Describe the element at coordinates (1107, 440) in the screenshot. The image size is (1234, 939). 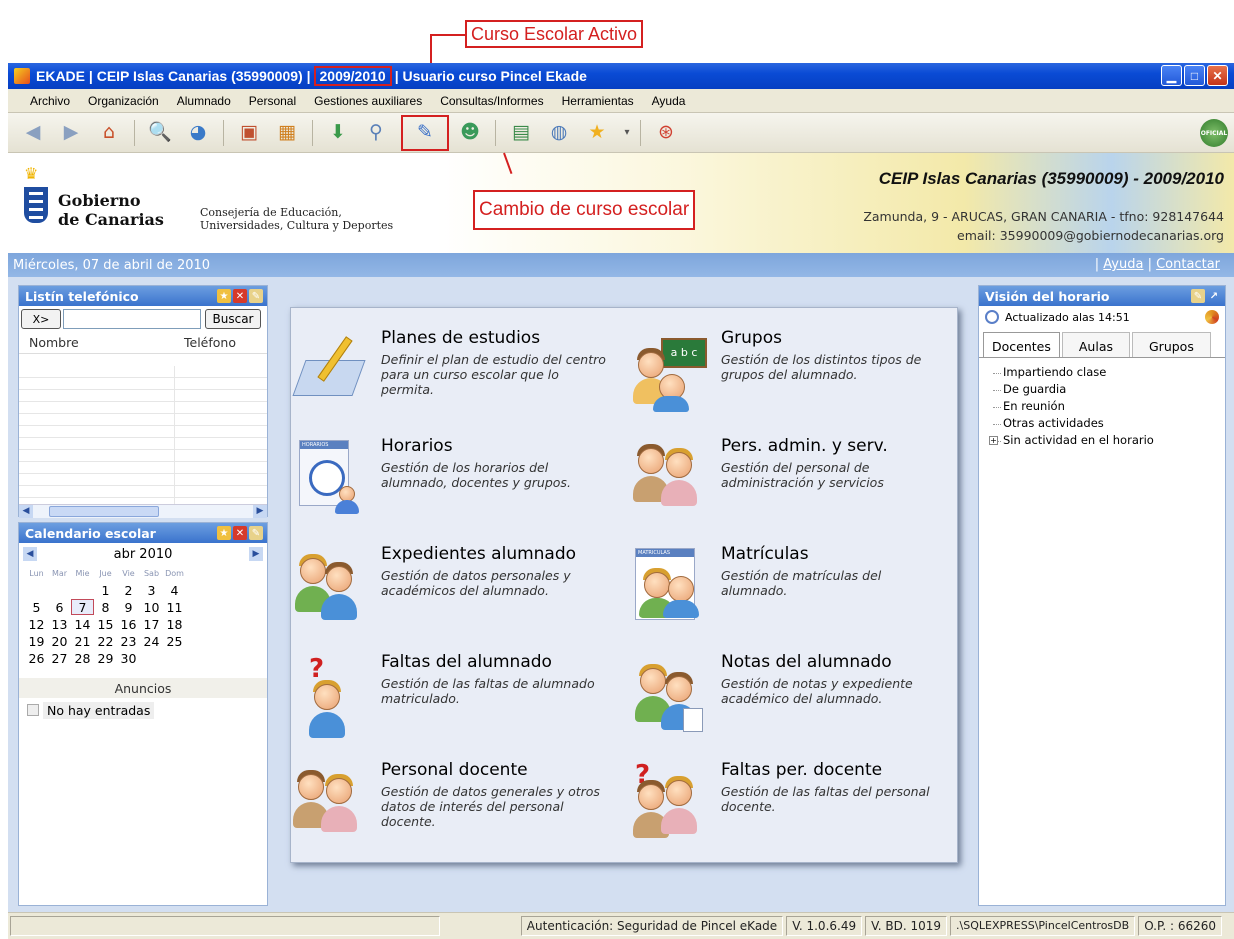
I see `tree-item-expandable: + Sin actividad en el horario` at that location.